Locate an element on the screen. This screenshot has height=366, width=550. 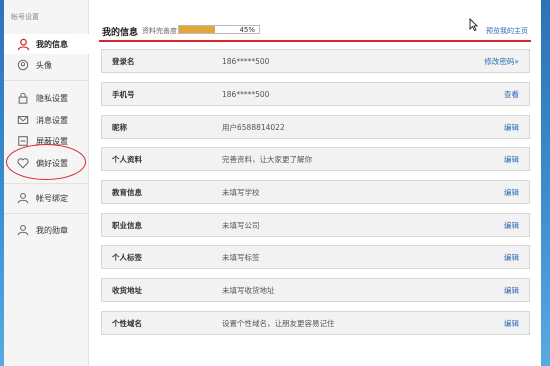
sidebar-title: 帐号设置 is located at coordinates (25, 17).